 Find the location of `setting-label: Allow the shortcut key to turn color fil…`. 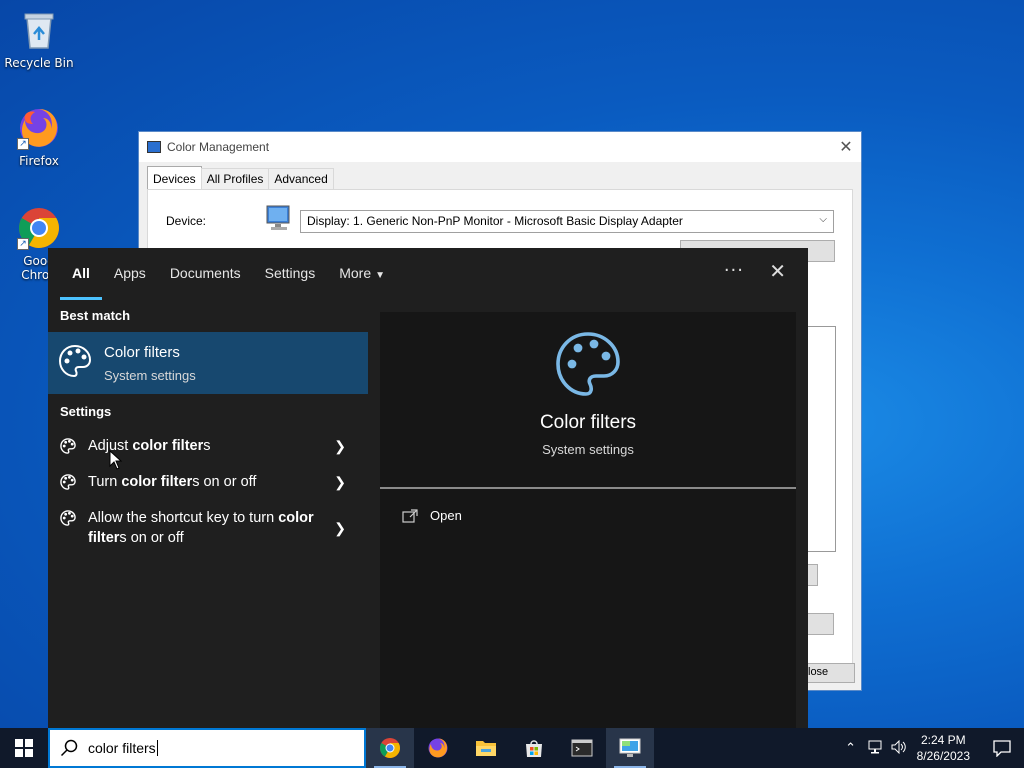

setting-label: Allow the shortcut key to turn color fil… is located at coordinates (208, 528).